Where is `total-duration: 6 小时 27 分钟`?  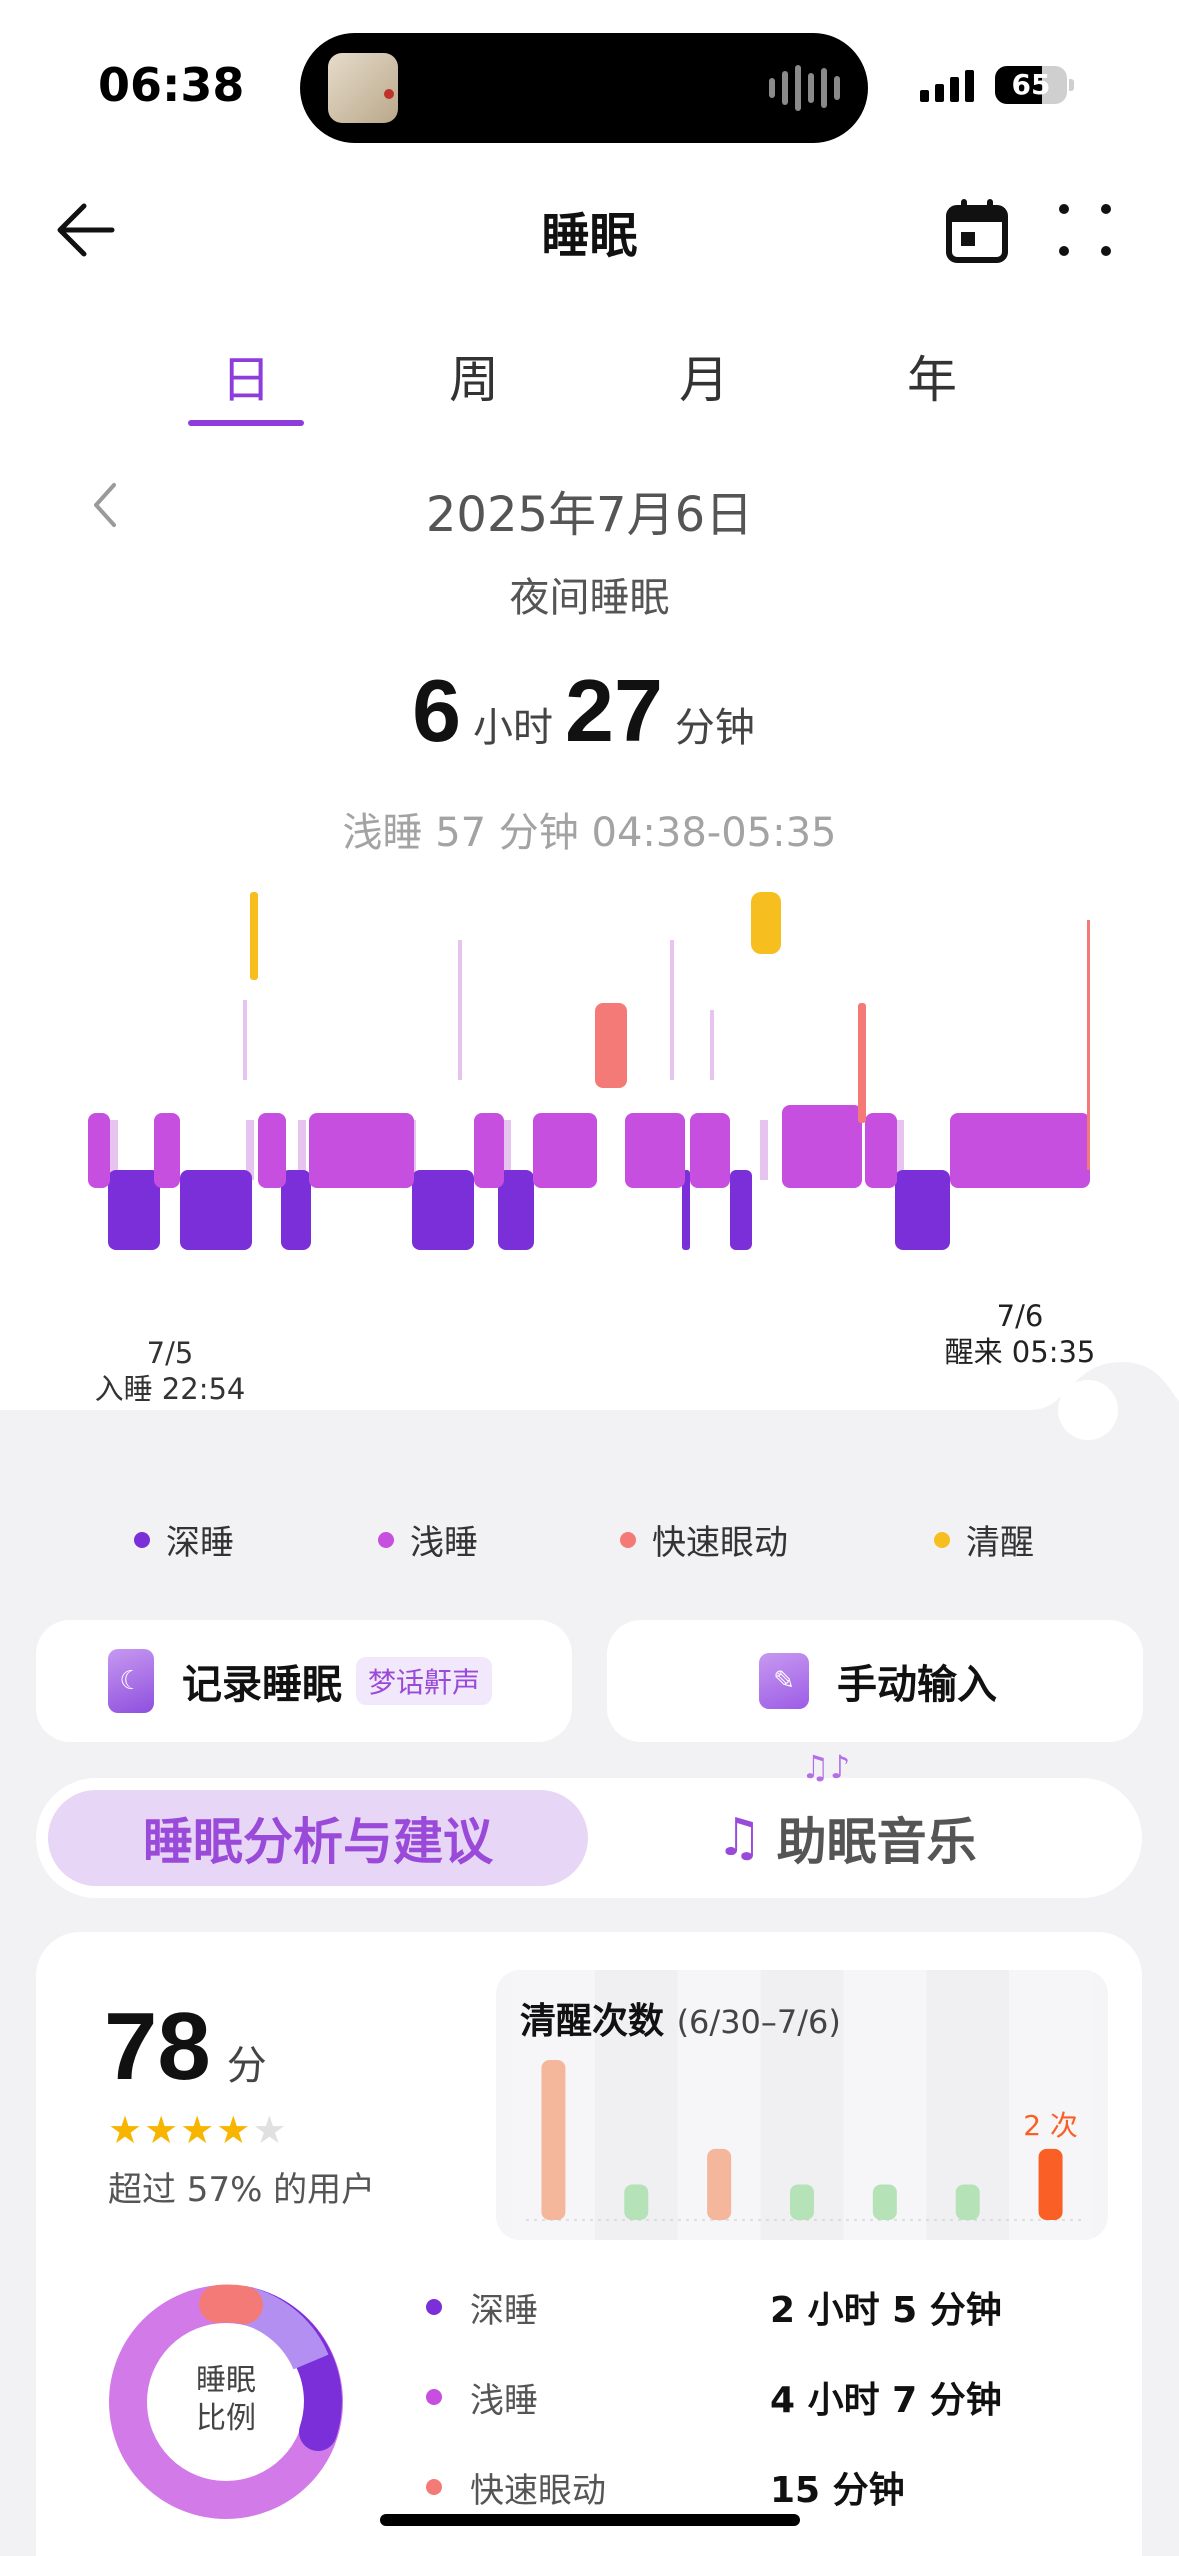 total-duration: 6 小时 27 分钟 is located at coordinates (589, 711).